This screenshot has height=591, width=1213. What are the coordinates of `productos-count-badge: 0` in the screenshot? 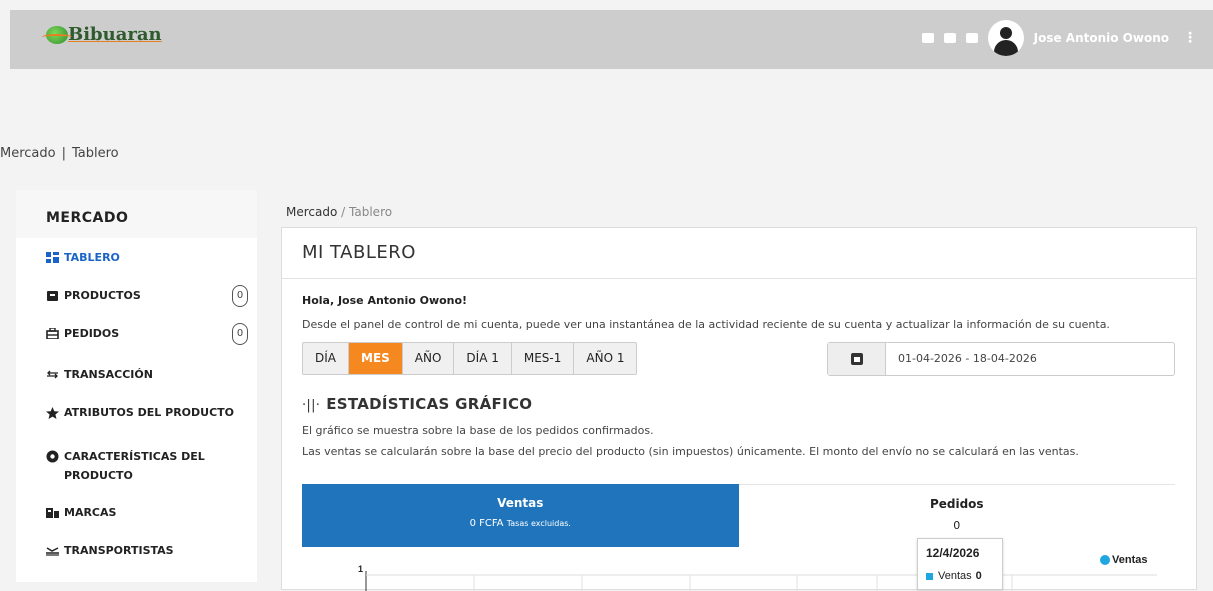 It's located at (240, 296).